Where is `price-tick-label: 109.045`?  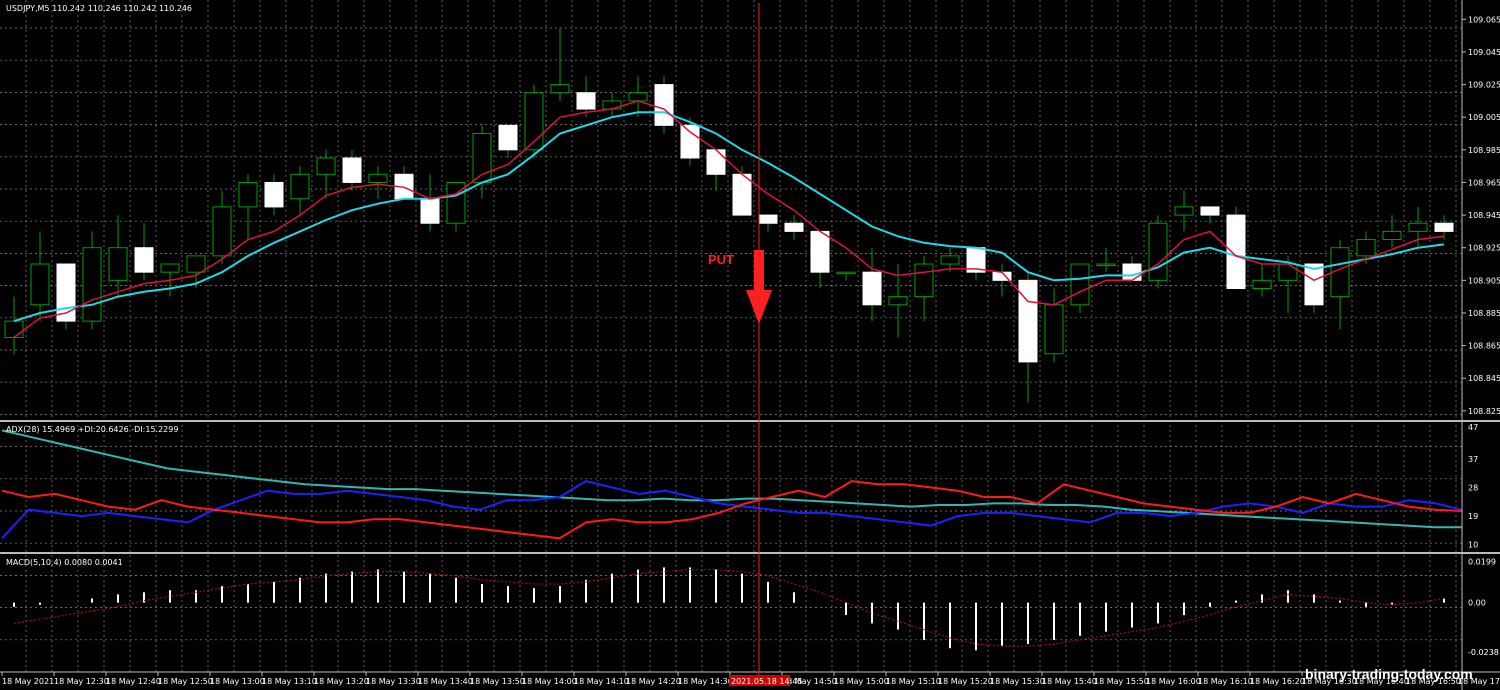 price-tick-label: 109.045 is located at coordinates (1484, 52).